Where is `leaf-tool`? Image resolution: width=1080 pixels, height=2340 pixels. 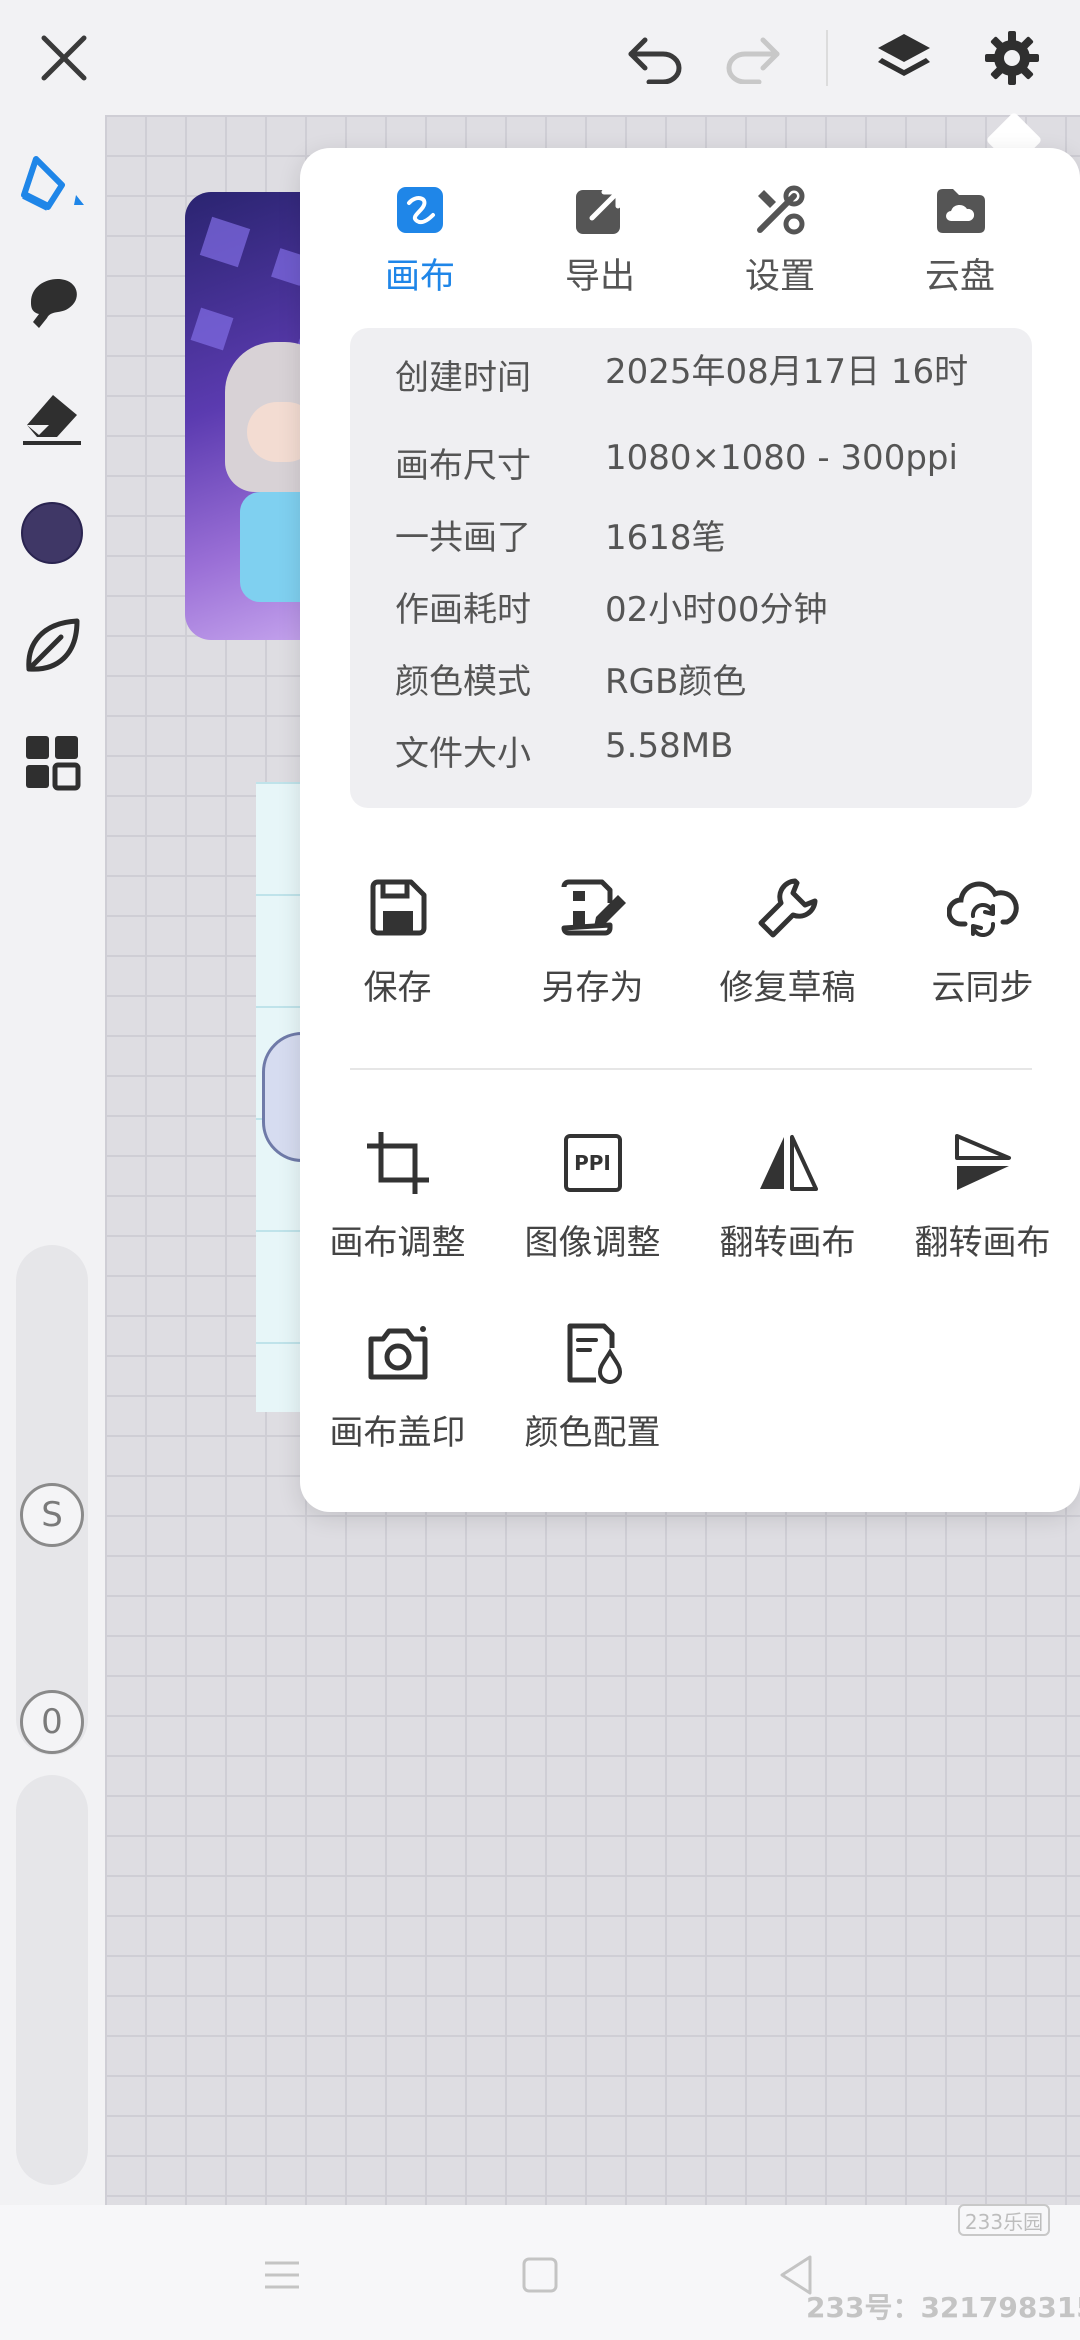
leaf-tool is located at coordinates (52, 646).